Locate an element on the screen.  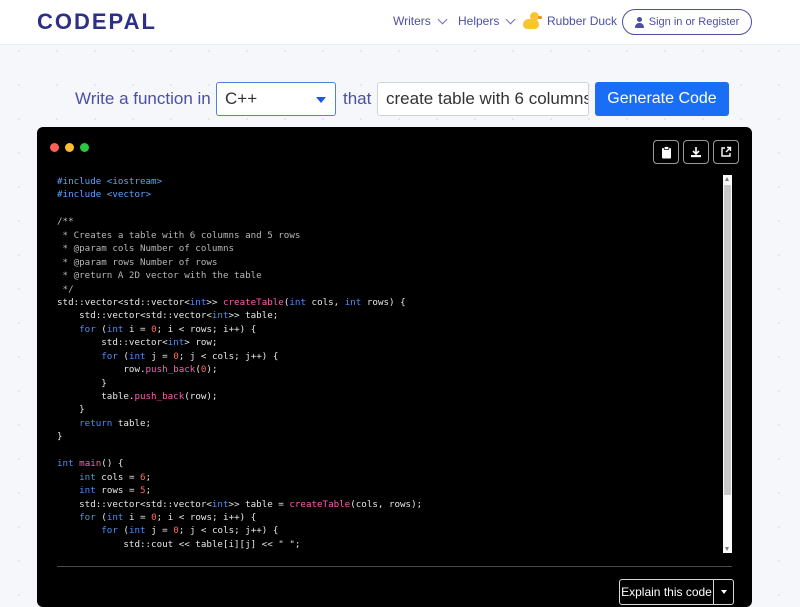
codepal-logo: CODEPAL is located at coordinates (97, 22).